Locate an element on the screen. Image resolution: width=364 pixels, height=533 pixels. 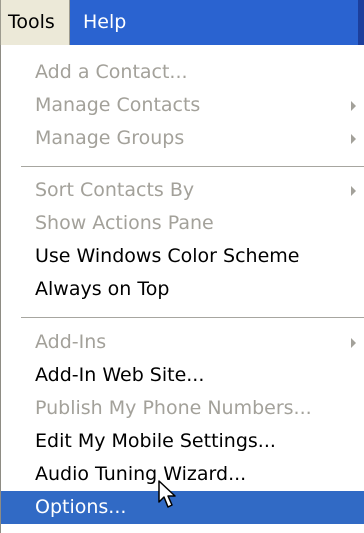
menu-item-manage-contacts: Manage Contacts is located at coordinates (182, 105).